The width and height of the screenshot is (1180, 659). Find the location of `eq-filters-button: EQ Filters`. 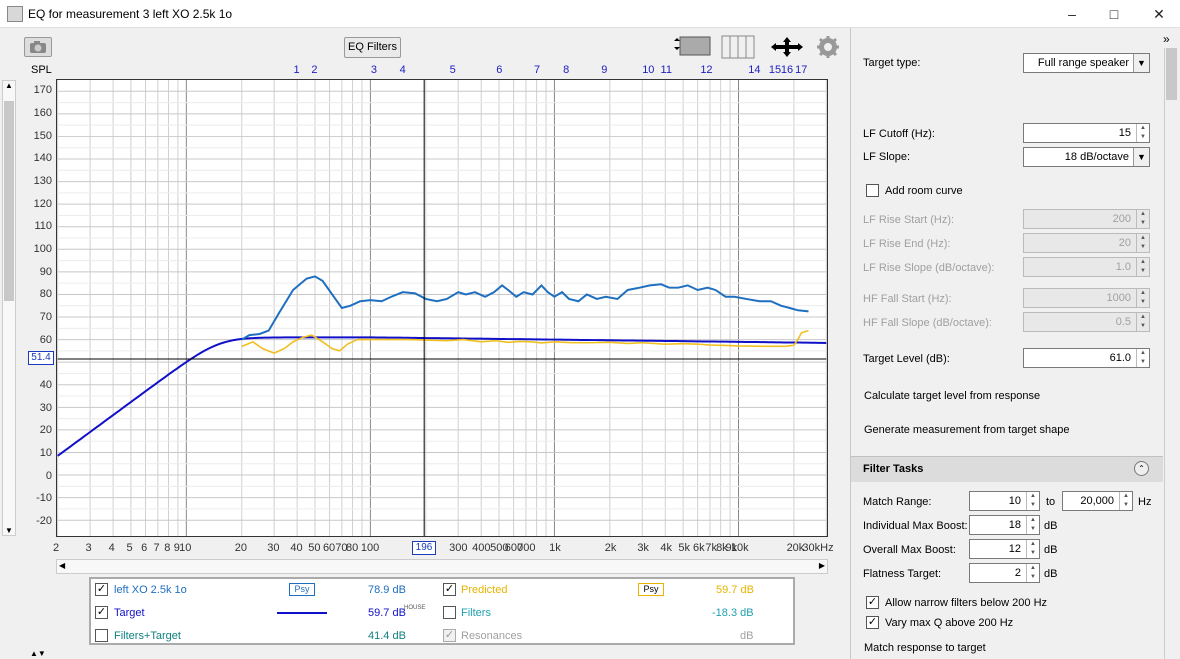

eq-filters-button: EQ Filters is located at coordinates (372, 47).